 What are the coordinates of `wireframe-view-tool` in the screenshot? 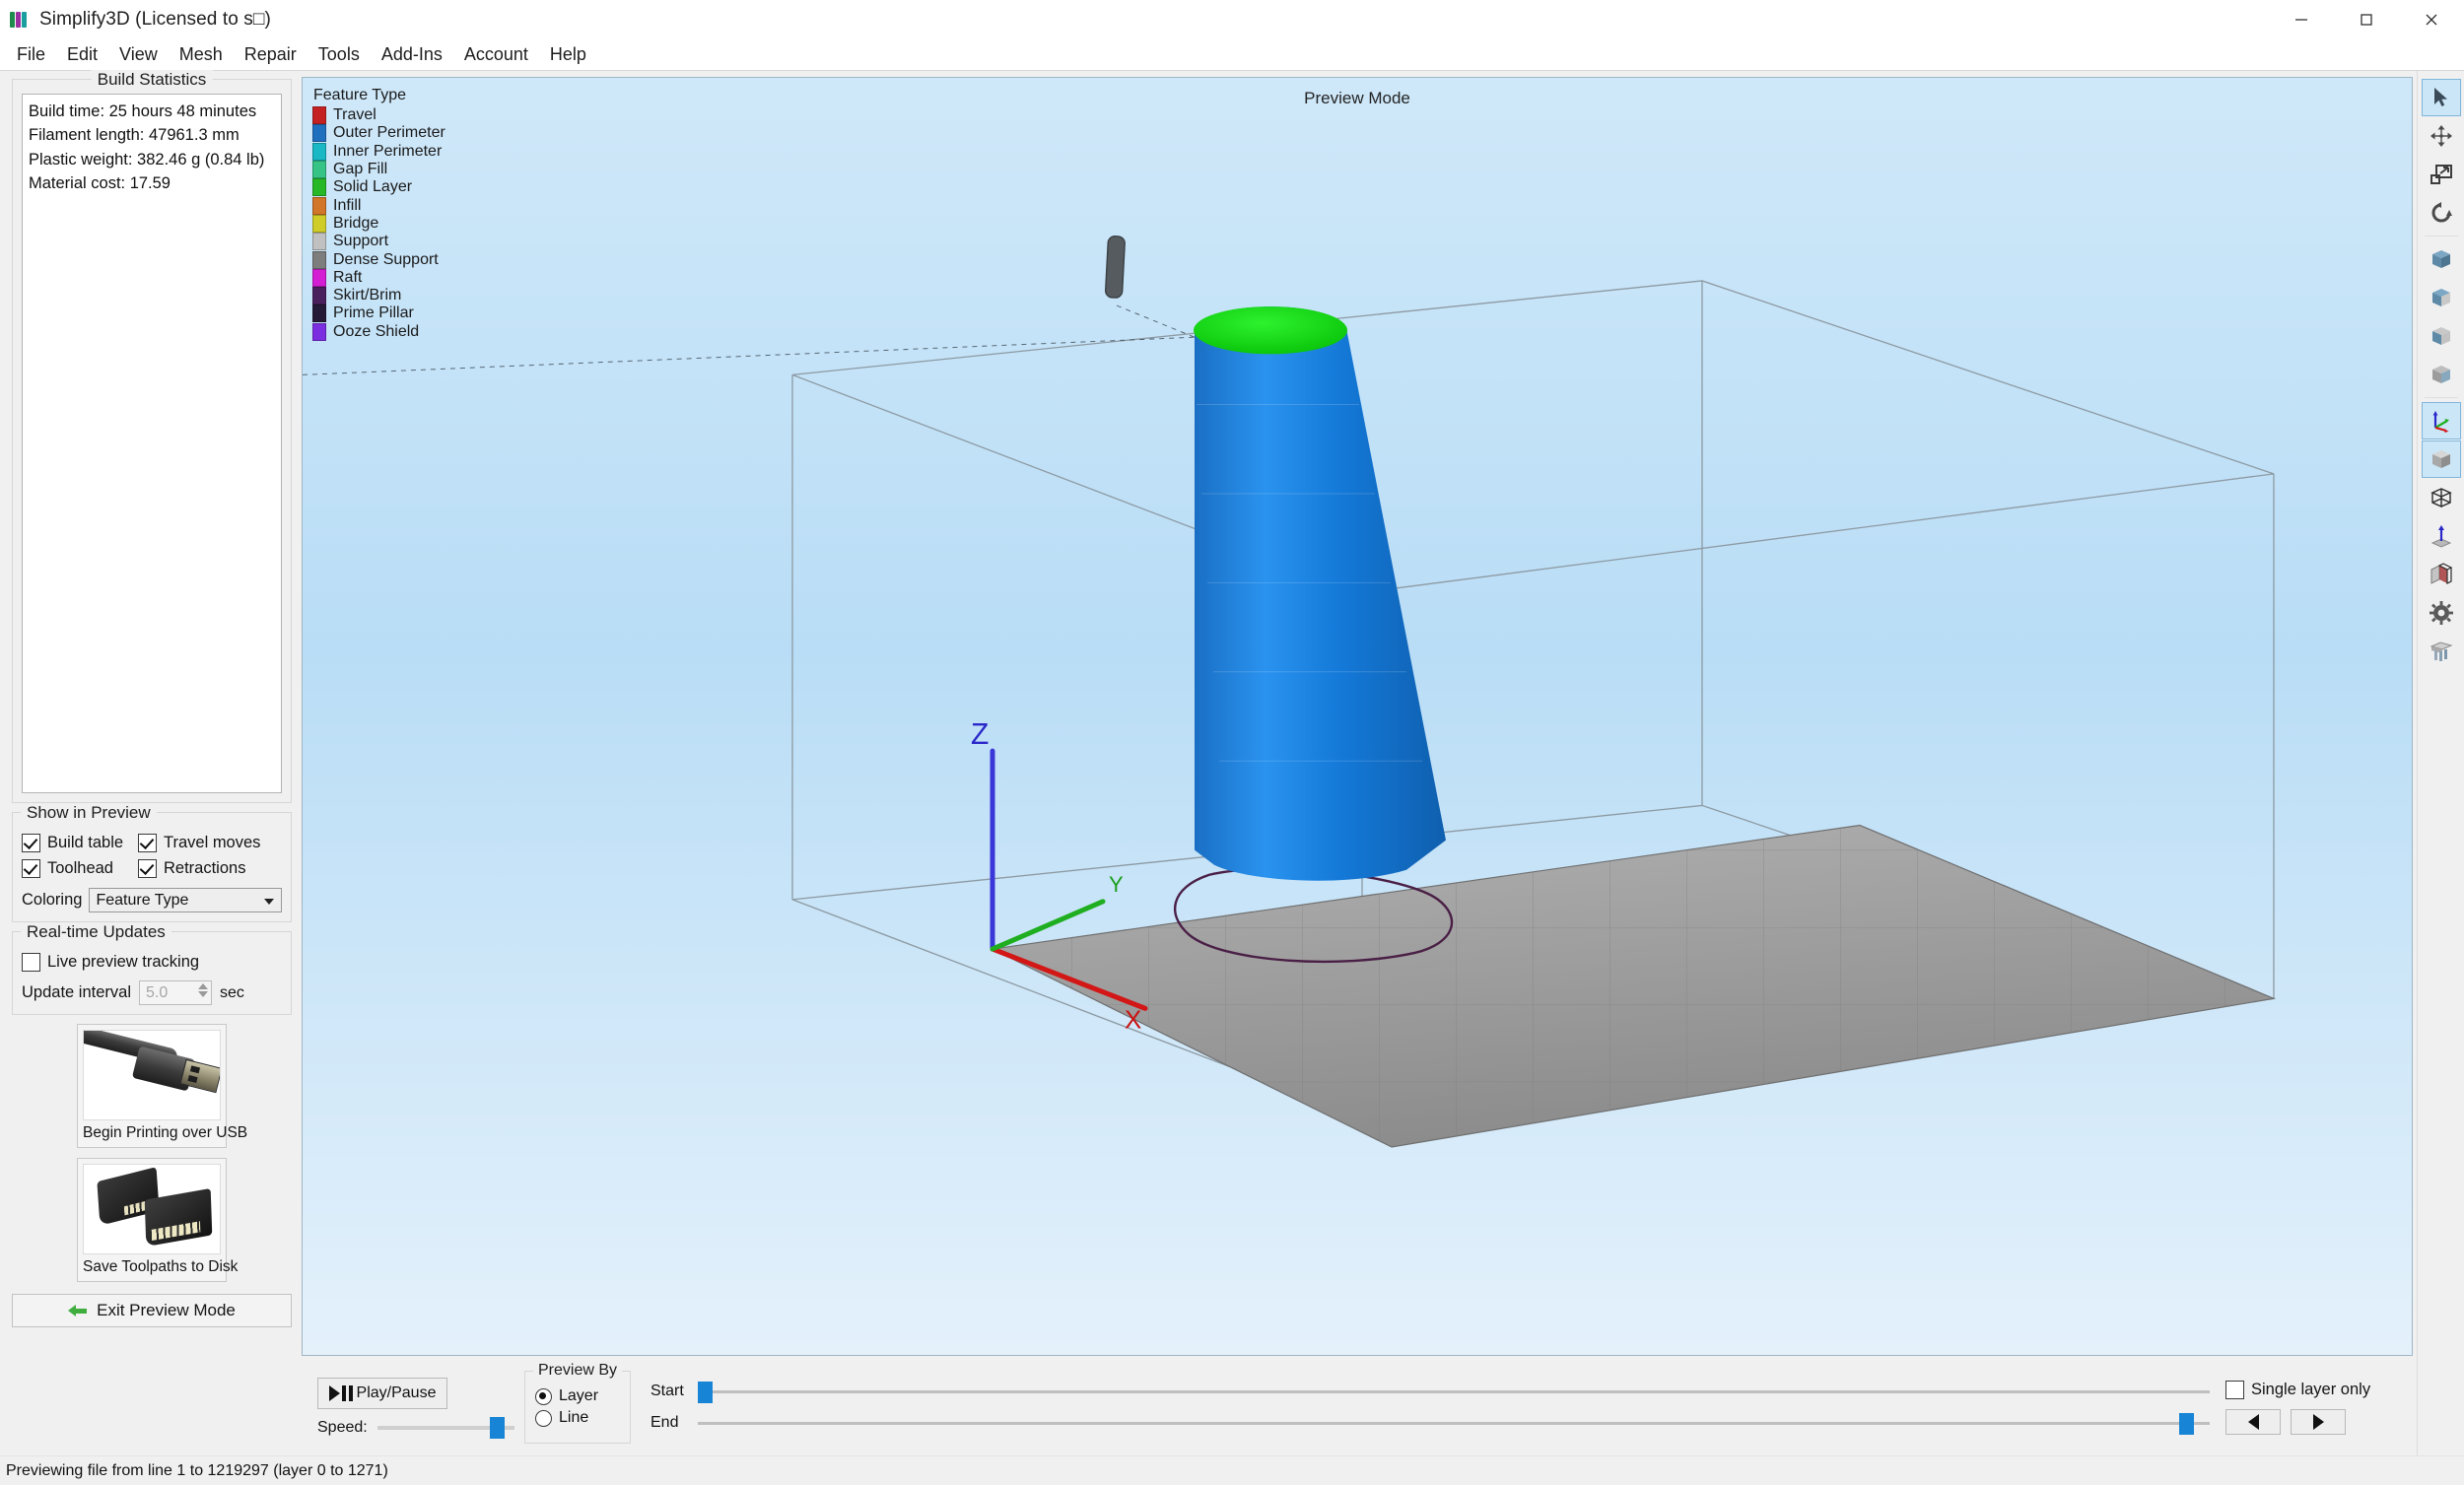 It's located at (2441, 497).